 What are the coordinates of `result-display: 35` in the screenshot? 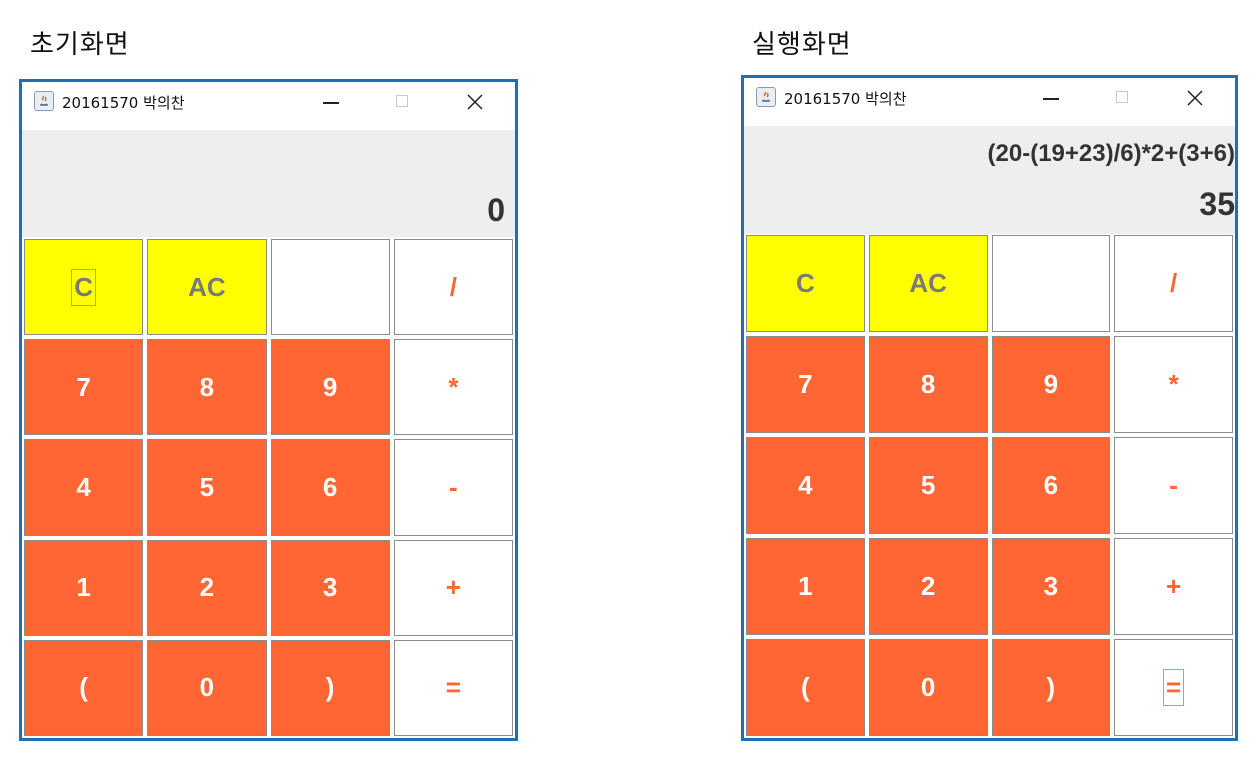 It's located at (1217, 204).